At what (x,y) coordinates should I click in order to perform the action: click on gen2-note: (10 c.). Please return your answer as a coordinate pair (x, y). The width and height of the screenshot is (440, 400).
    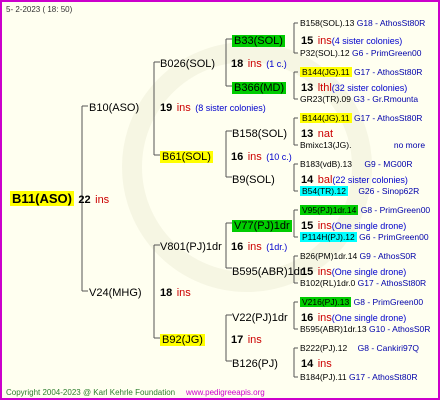
    Looking at the image, I should click on (279, 157).